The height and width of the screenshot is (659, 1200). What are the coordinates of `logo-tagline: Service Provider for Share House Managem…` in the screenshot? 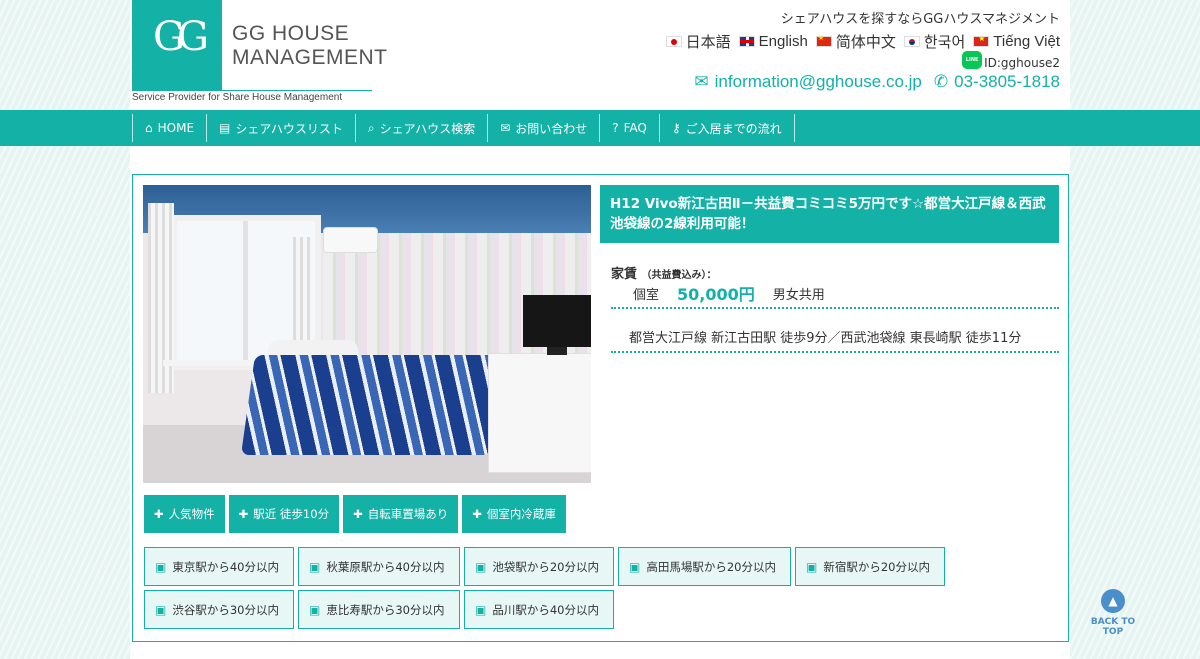 It's located at (237, 97).